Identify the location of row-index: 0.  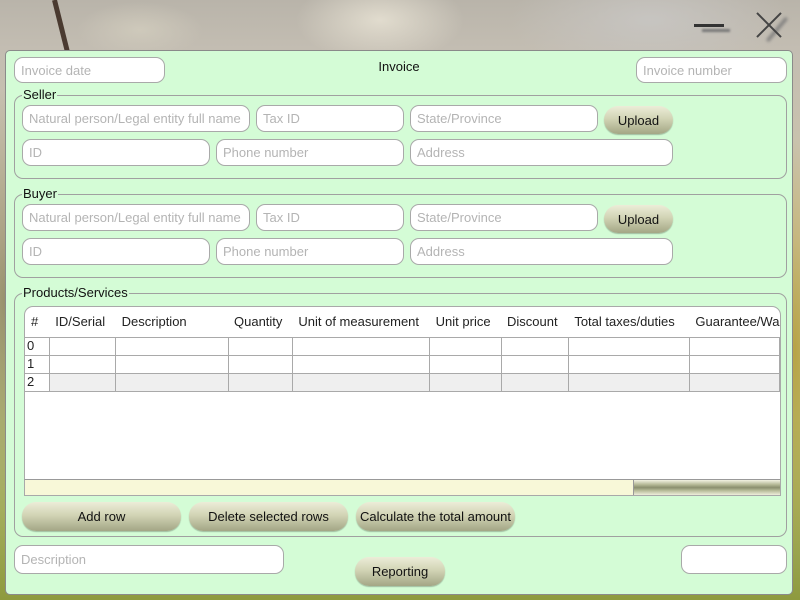
(37, 346).